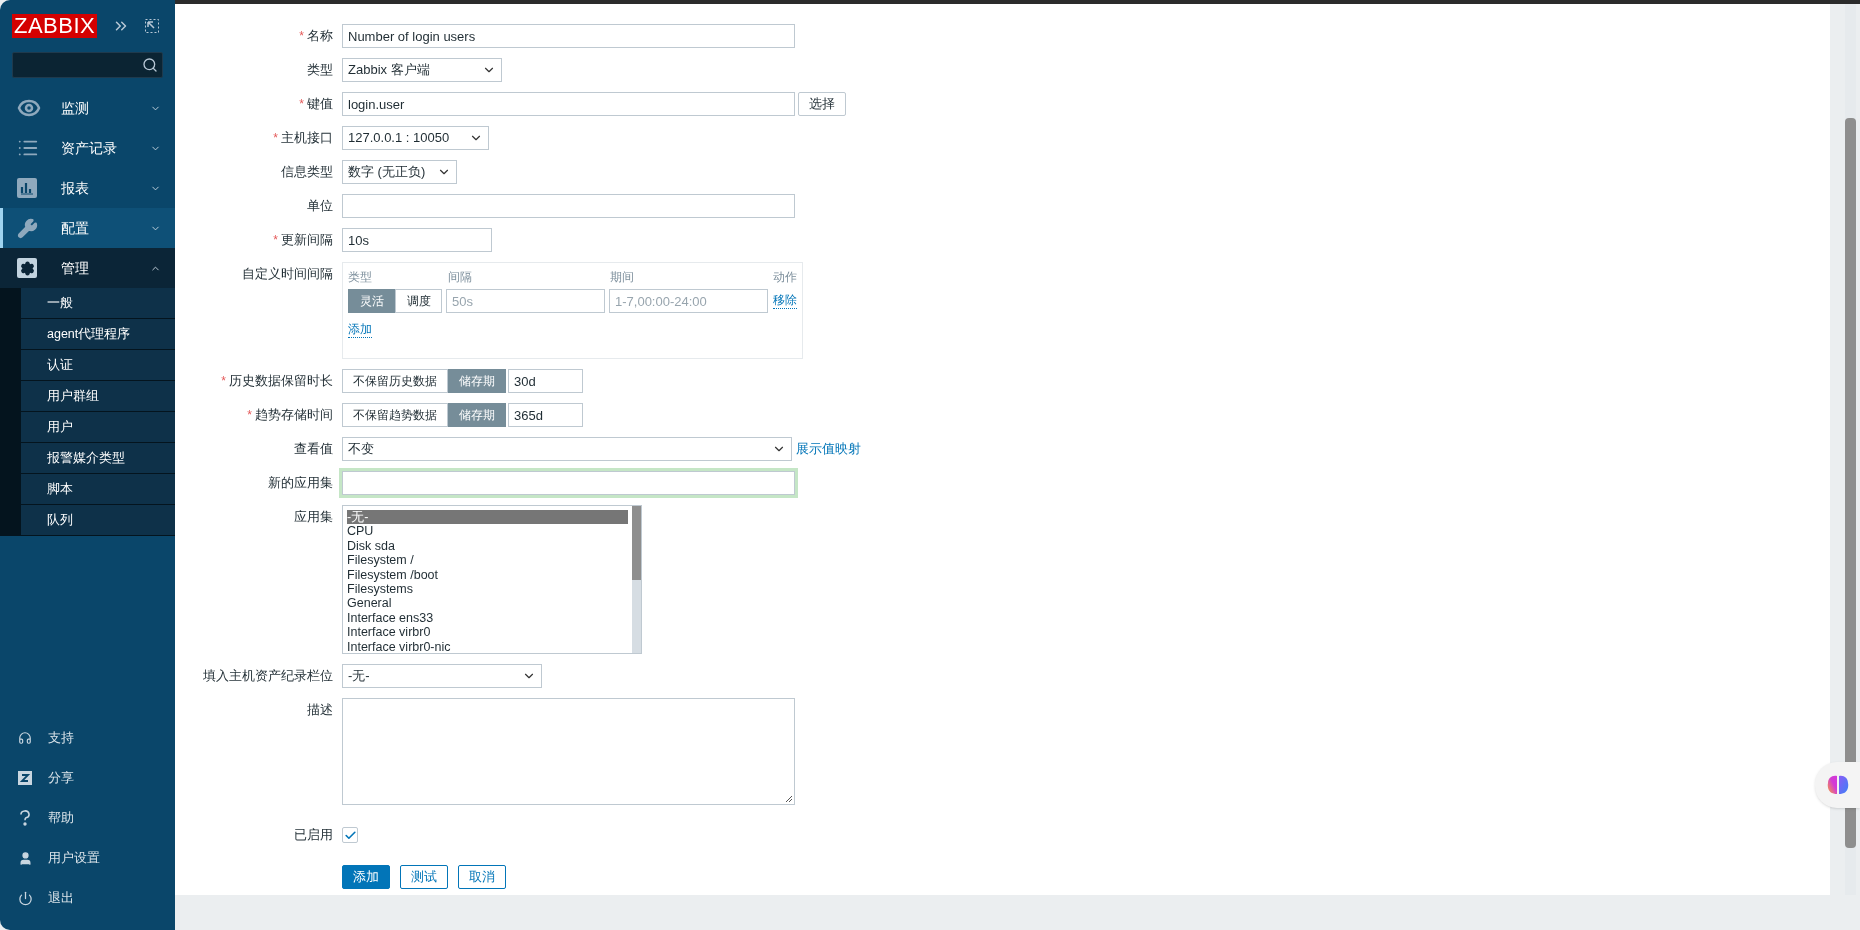 The image size is (1860, 930). What do you see at coordinates (98, 334) in the screenshot?
I see `submenu-item: agent代理程序` at bounding box center [98, 334].